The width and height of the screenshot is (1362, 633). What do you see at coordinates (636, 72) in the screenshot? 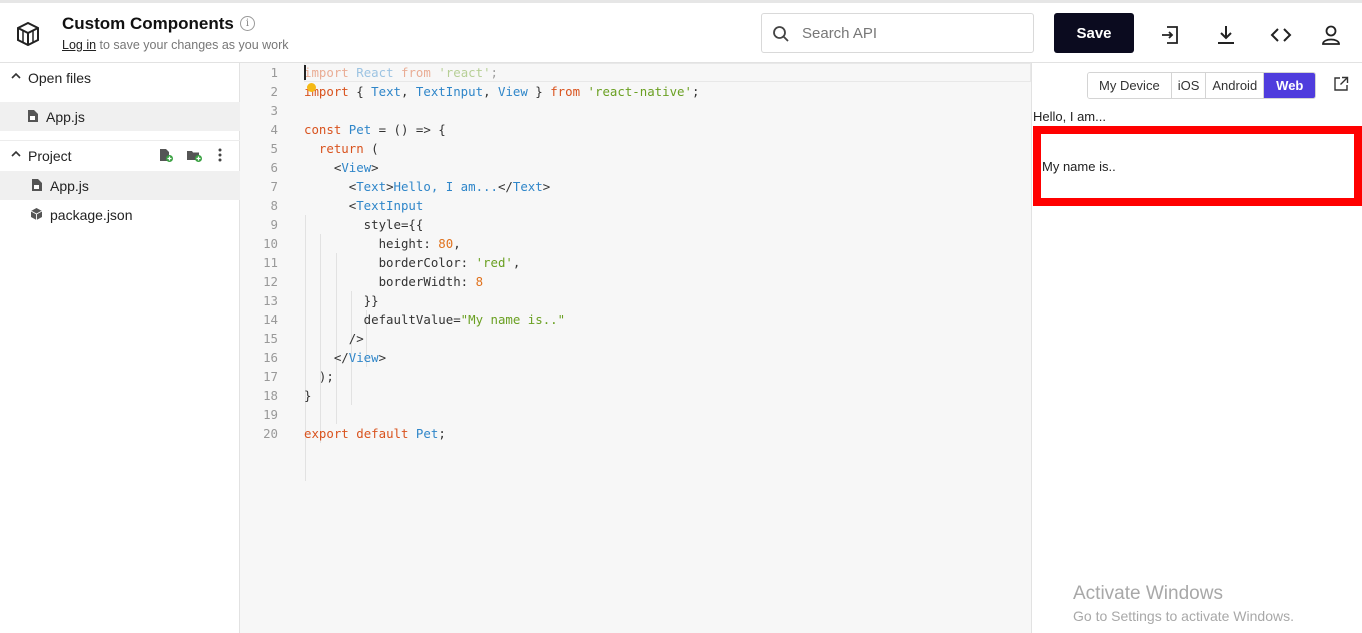
I see `code-line: 1 import React from 'react';` at bounding box center [636, 72].